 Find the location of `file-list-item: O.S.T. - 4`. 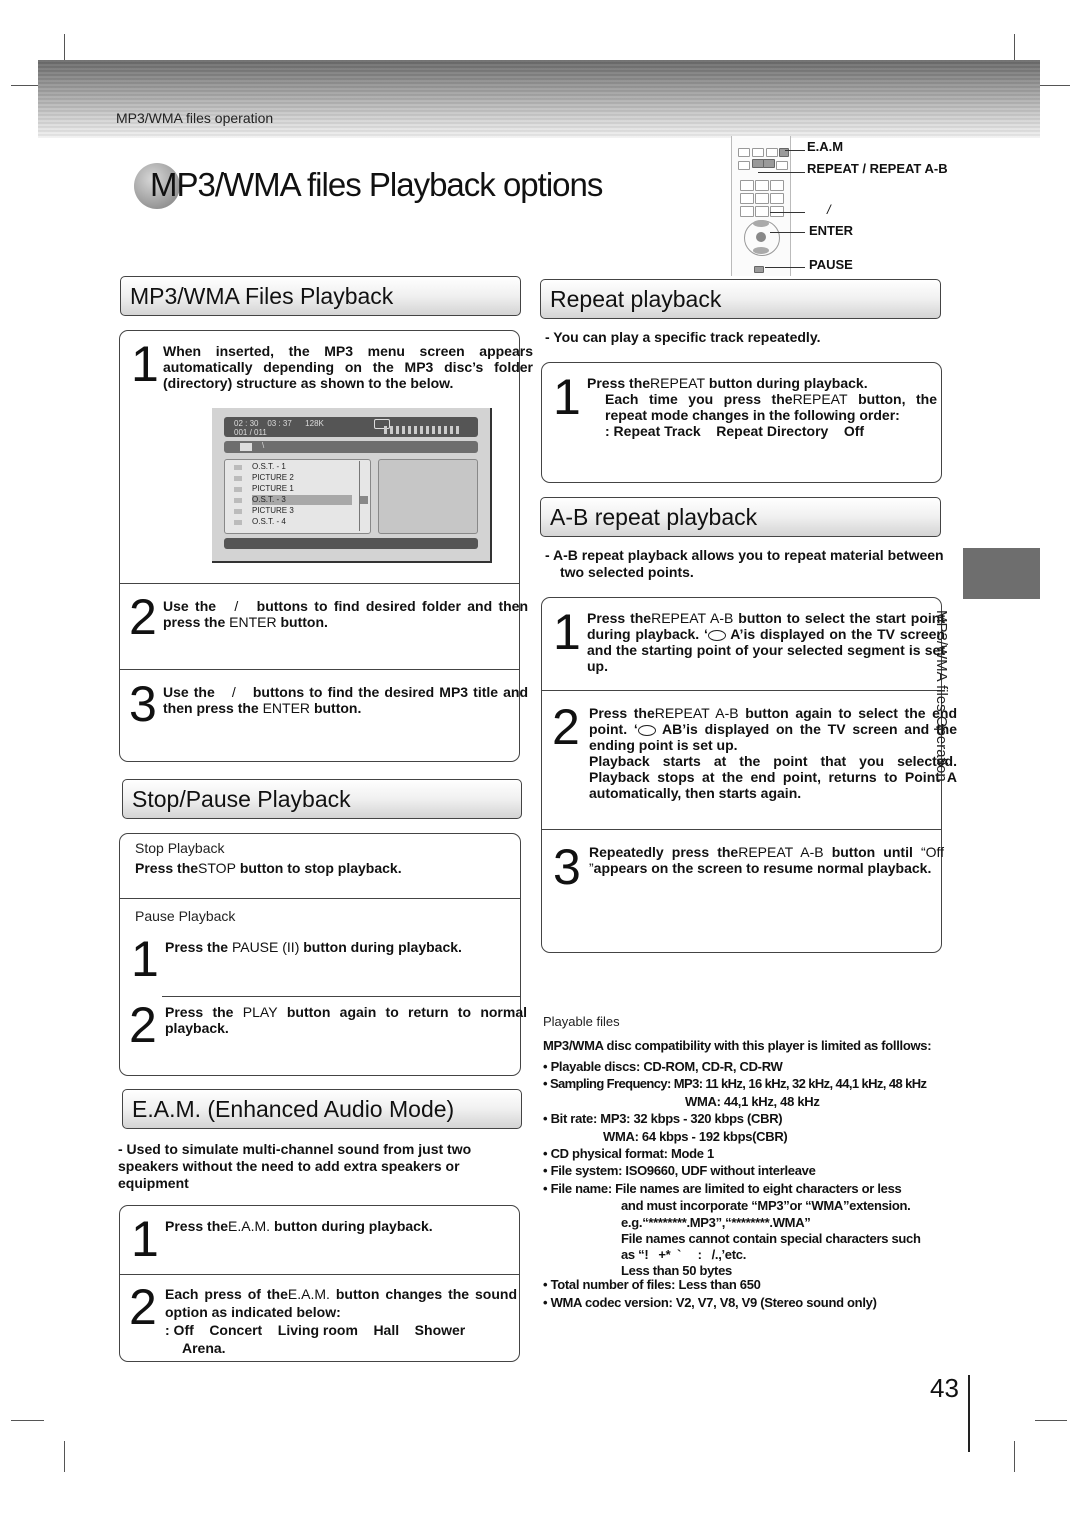

file-list-item: O.S.T. - 4 is located at coordinates (302, 522).